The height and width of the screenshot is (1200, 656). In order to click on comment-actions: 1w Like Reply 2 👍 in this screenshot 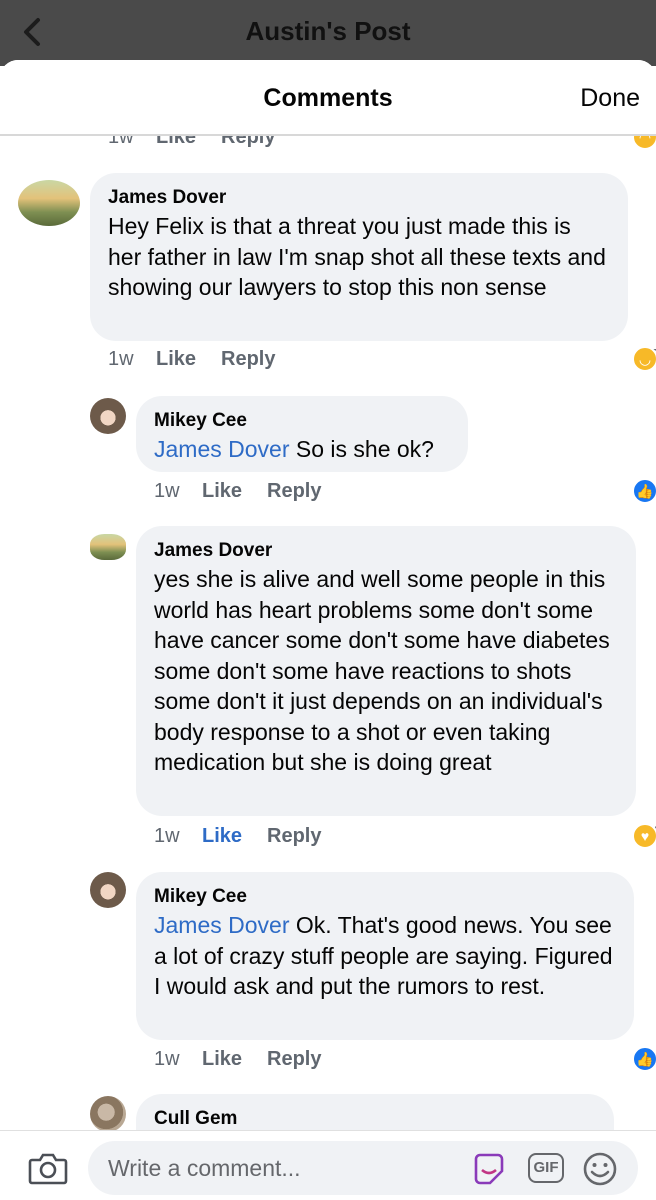, I will do `click(405, 1062)`.